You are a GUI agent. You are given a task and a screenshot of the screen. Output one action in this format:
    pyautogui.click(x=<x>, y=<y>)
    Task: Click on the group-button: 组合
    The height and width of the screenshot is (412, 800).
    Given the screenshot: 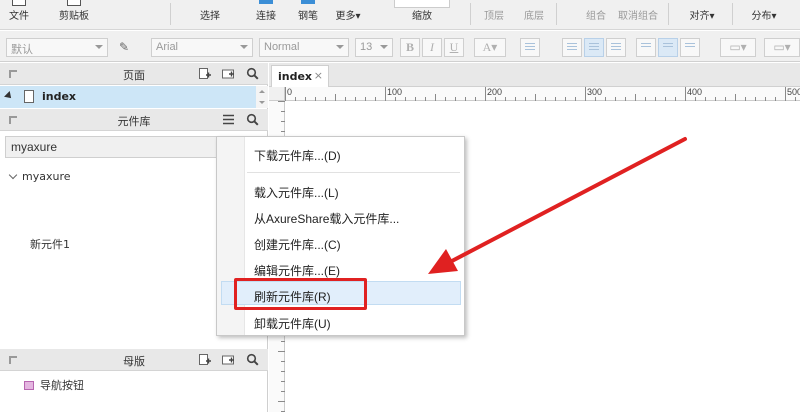 What is the action you would take?
    pyautogui.click(x=596, y=14)
    